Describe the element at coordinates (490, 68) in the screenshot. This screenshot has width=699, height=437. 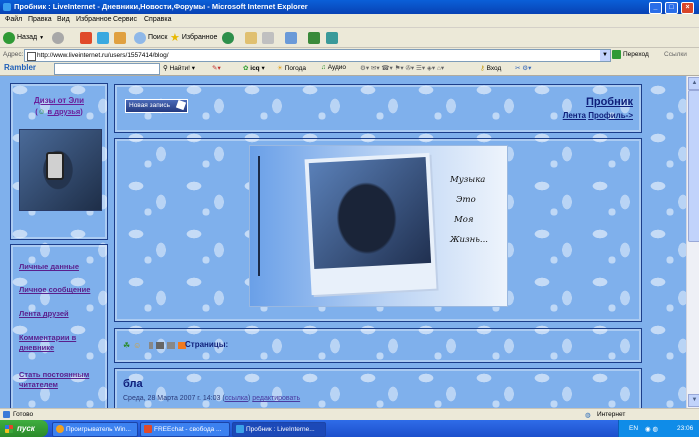
I see `rambler-login-button: ⚷ Вход` at that location.